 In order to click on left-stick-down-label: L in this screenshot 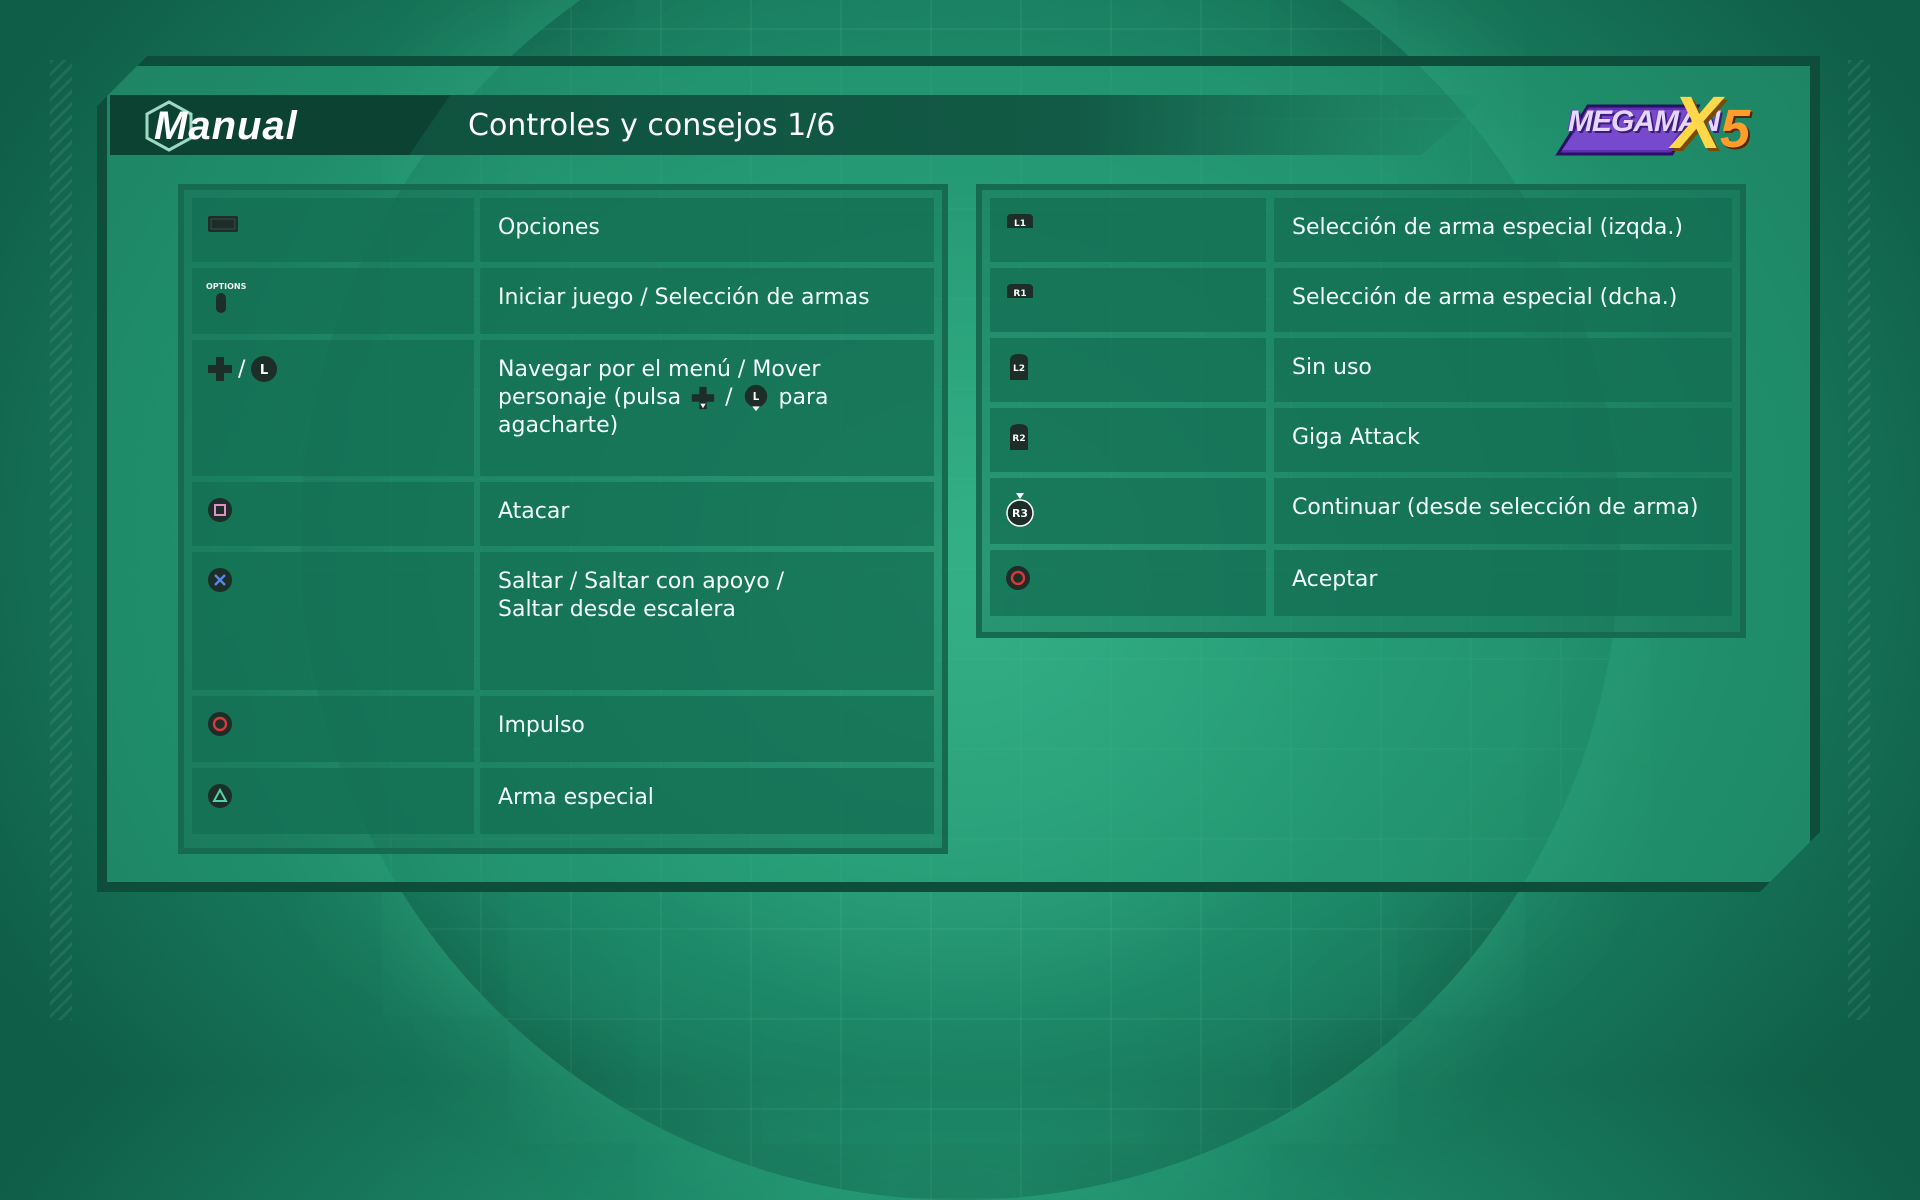, I will do `click(755, 397)`.